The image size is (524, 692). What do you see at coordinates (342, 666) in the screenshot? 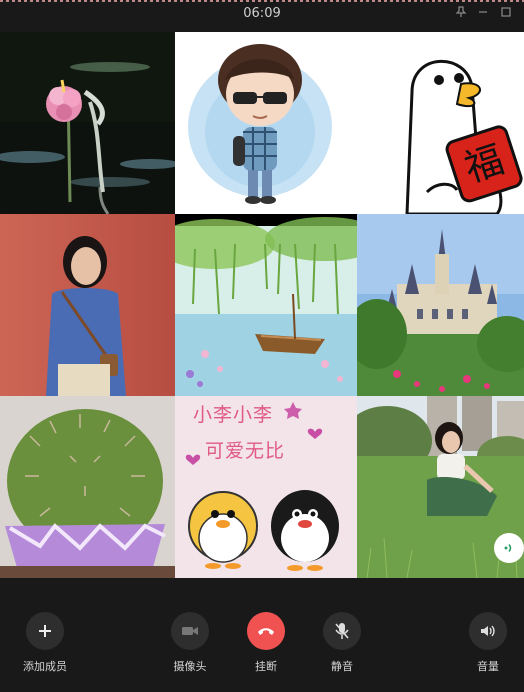
I see `mute-label: 静音` at bounding box center [342, 666].